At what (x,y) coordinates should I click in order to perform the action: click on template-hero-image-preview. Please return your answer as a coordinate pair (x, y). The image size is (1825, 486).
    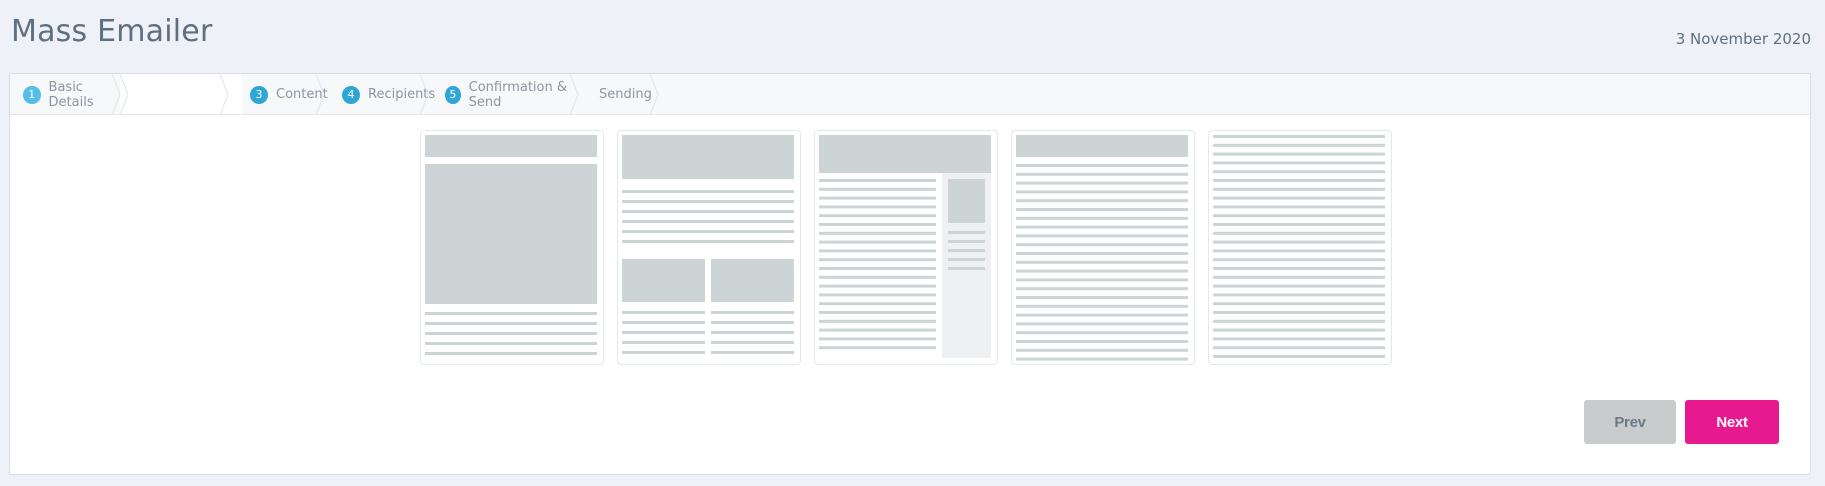
    Looking at the image, I should click on (511, 245).